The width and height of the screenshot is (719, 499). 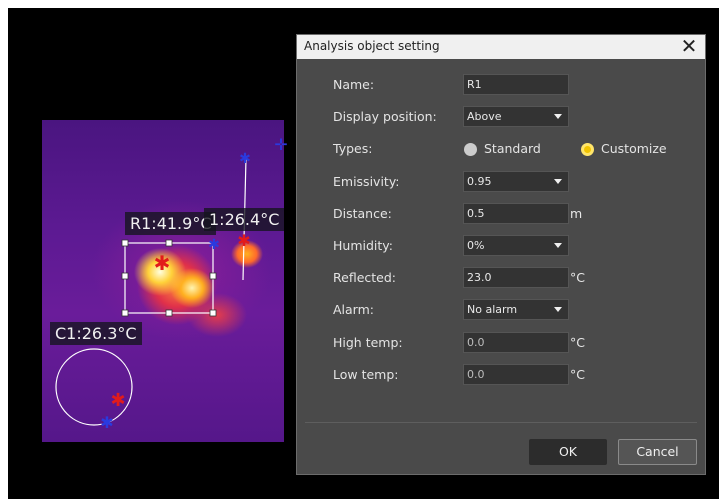 I want to click on ok-button: OK, so click(x=568, y=452).